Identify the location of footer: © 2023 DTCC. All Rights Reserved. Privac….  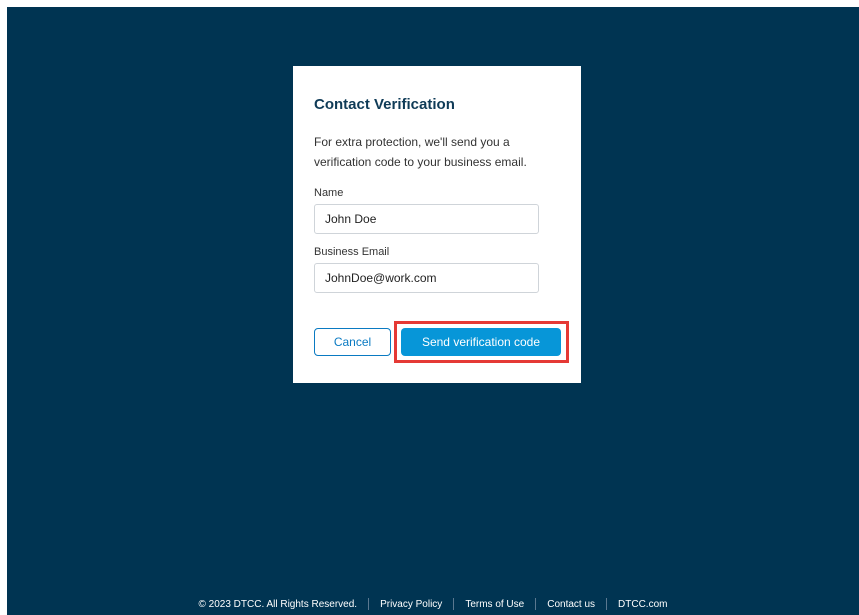
(433, 604).